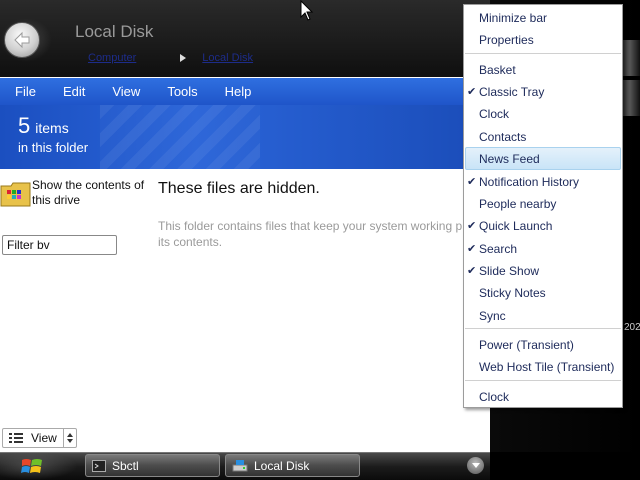 The width and height of the screenshot is (640, 480). I want to click on view-label: View, so click(44, 438).